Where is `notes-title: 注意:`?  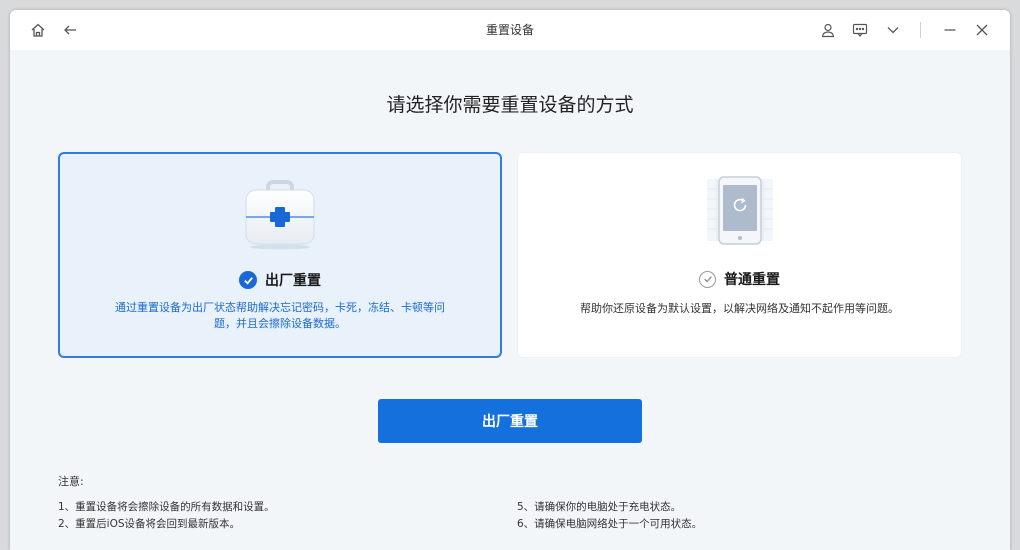 notes-title: 注意: is located at coordinates (71, 481).